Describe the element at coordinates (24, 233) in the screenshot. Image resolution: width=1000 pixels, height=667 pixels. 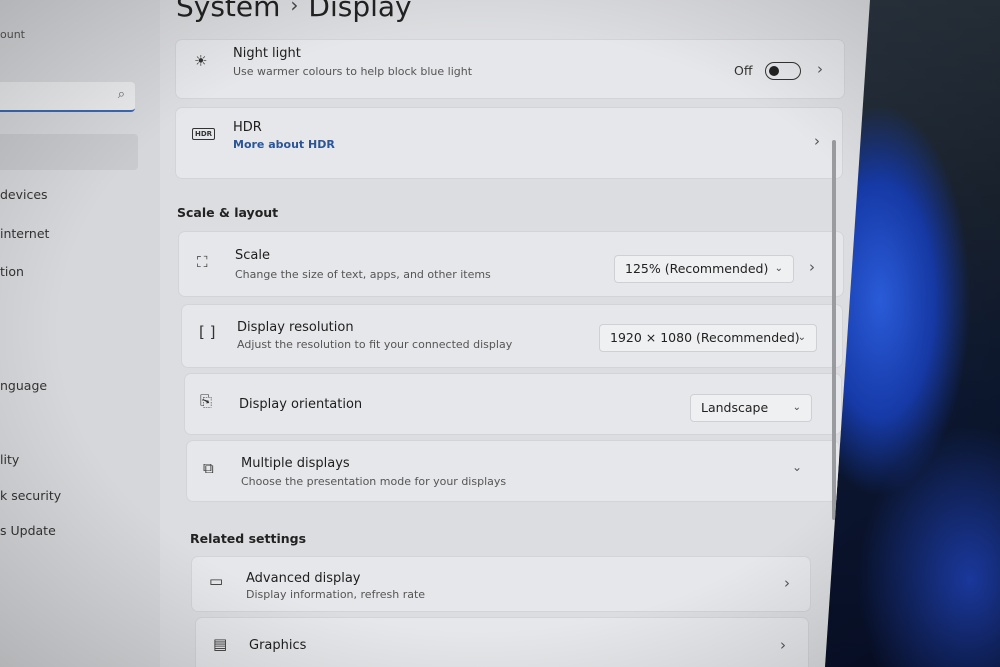
I see `sidebar-item-network: internet` at that location.